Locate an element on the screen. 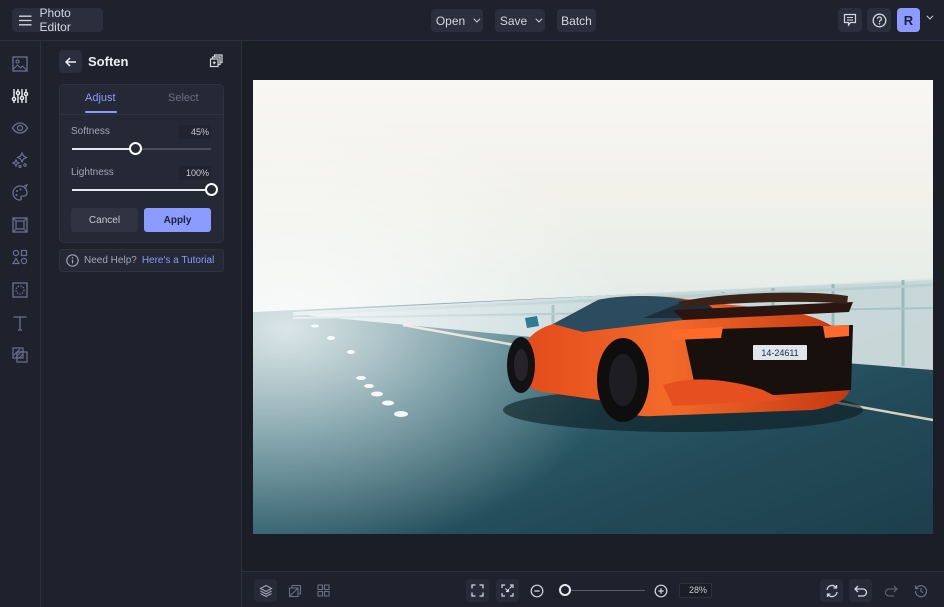 This screenshot has width=944, height=607. help-box: Need Help? Here's a Tutorial is located at coordinates (141, 260).